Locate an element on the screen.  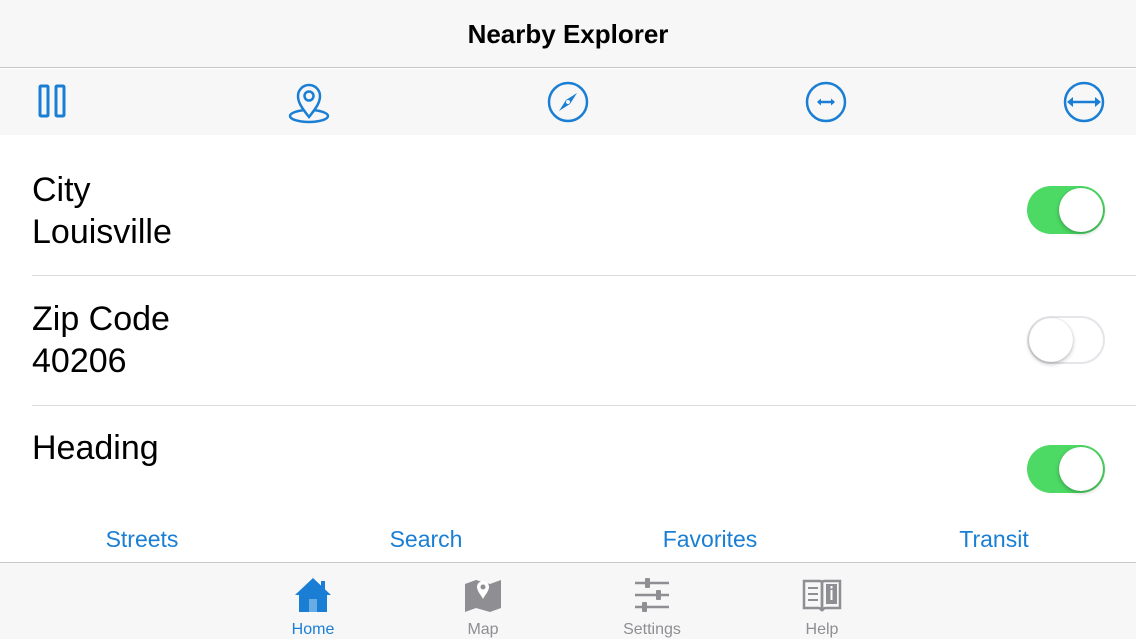
wide-range-icon is located at coordinates (1084, 102).